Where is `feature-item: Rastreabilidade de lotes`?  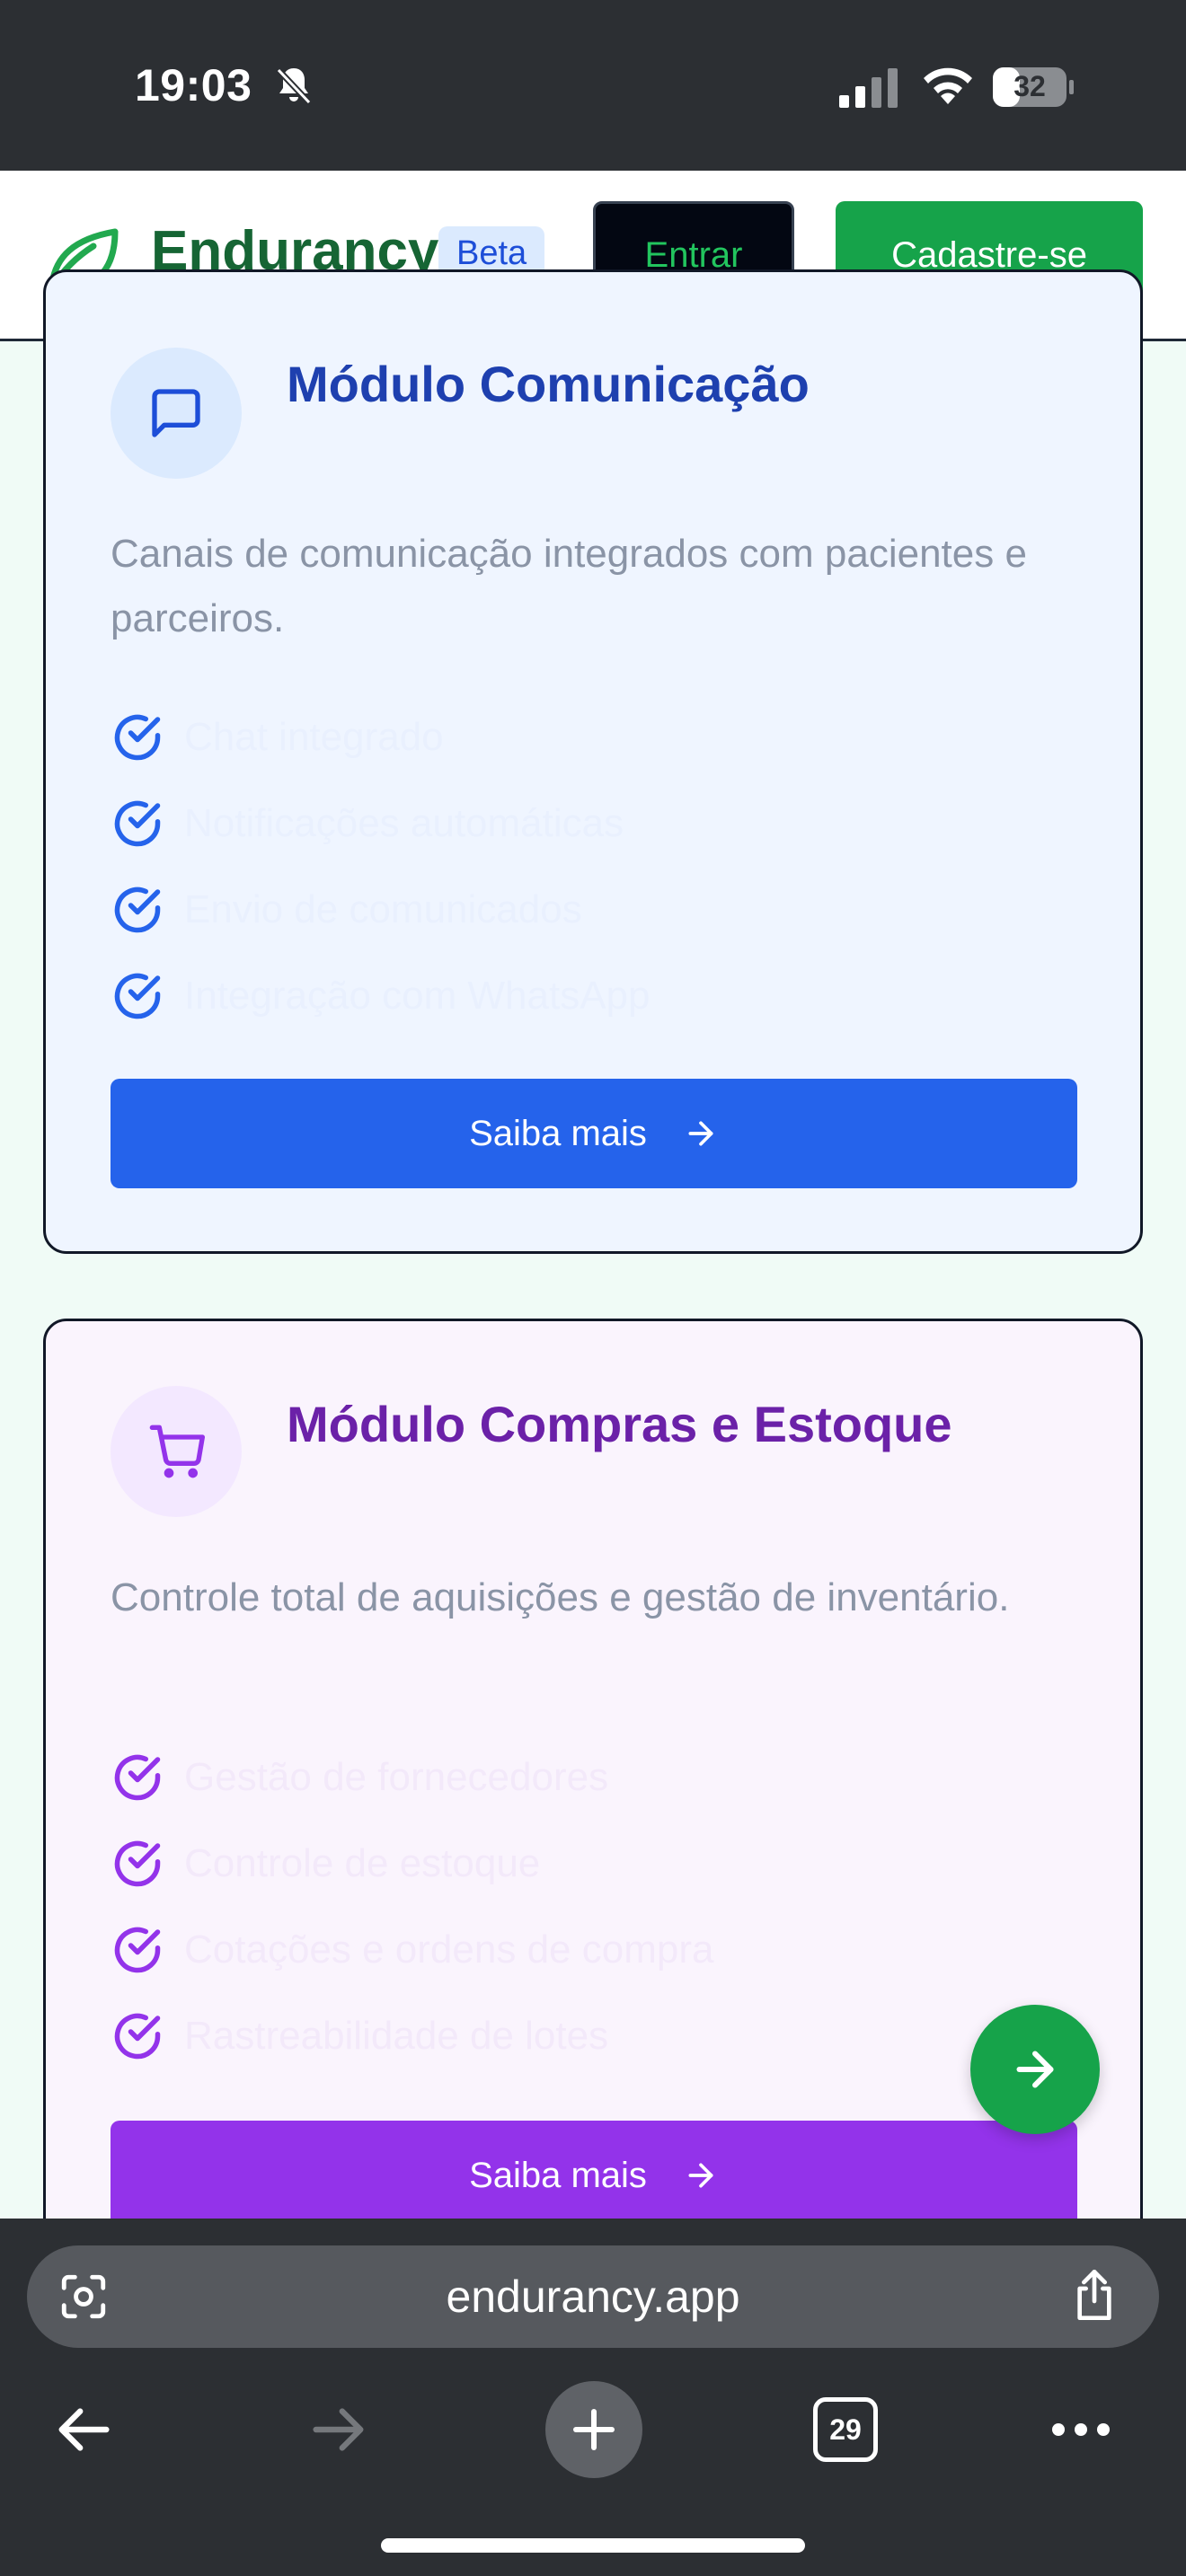
feature-item: Rastreabilidade de lotes is located at coordinates (412, 2036).